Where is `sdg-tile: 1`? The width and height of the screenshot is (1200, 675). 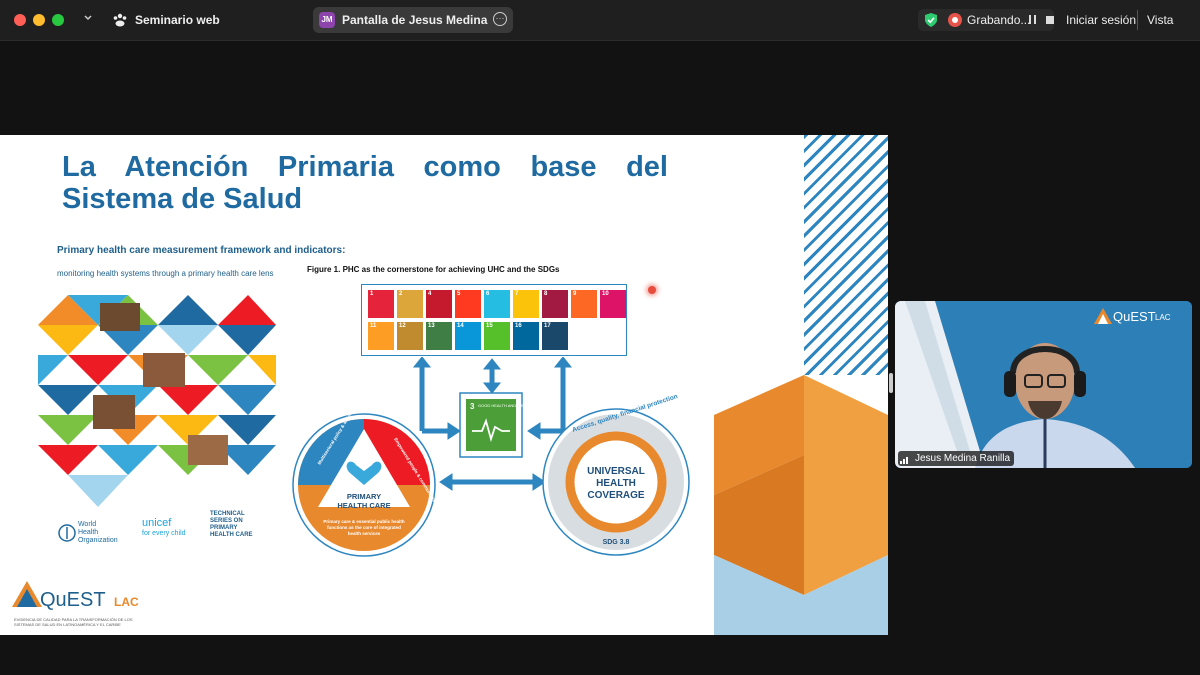
sdg-tile: 1 is located at coordinates (381, 304).